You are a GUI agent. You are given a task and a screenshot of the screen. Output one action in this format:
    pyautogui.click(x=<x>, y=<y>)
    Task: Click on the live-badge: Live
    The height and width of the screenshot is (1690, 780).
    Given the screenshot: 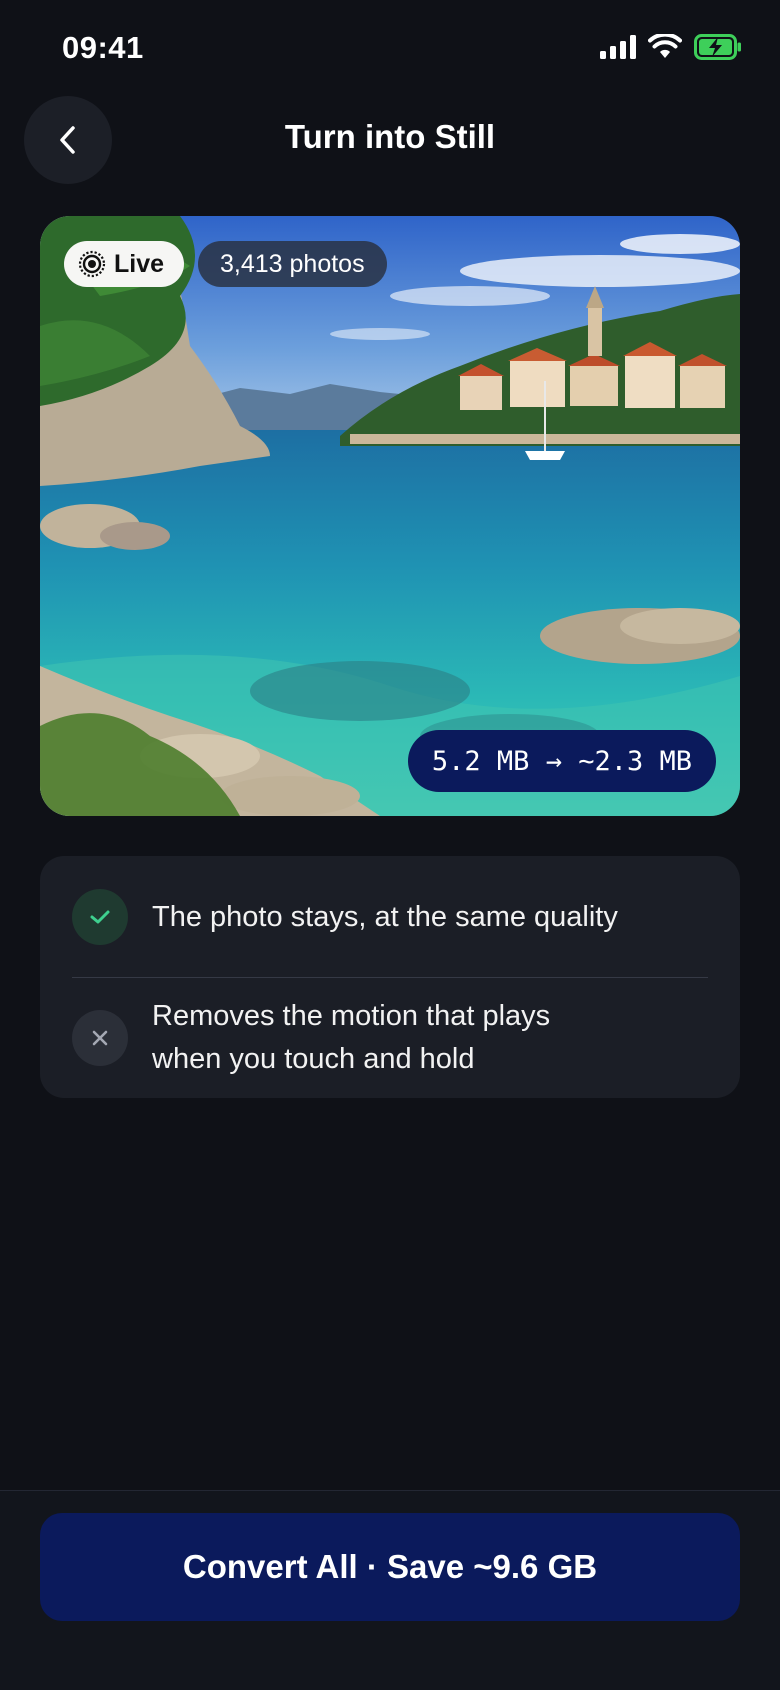 What is the action you would take?
    pyautogui.click(x=124, y=264)
    